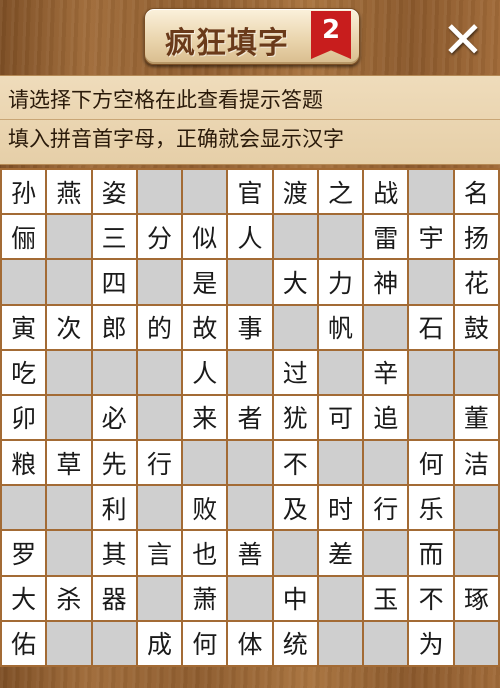  I want to click on grid-cell: 中, so click(295, 598).